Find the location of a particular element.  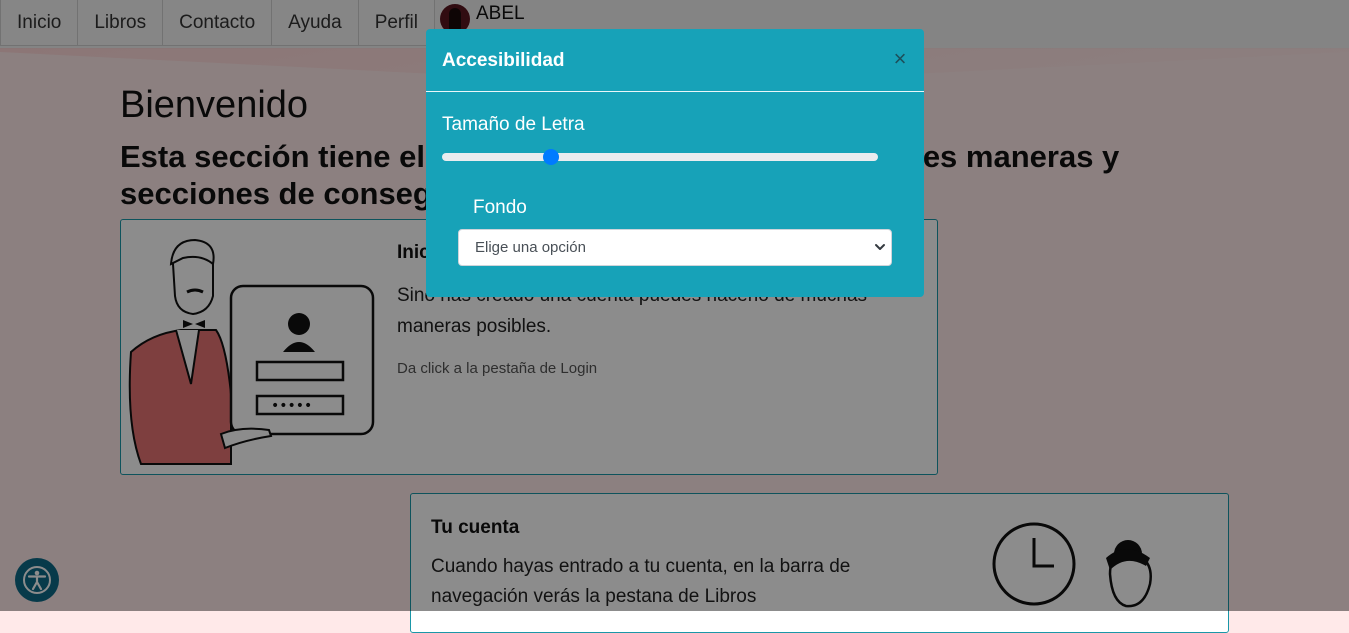

font-size-label: Tamaño de Letra is located at coordinates (513, 124).